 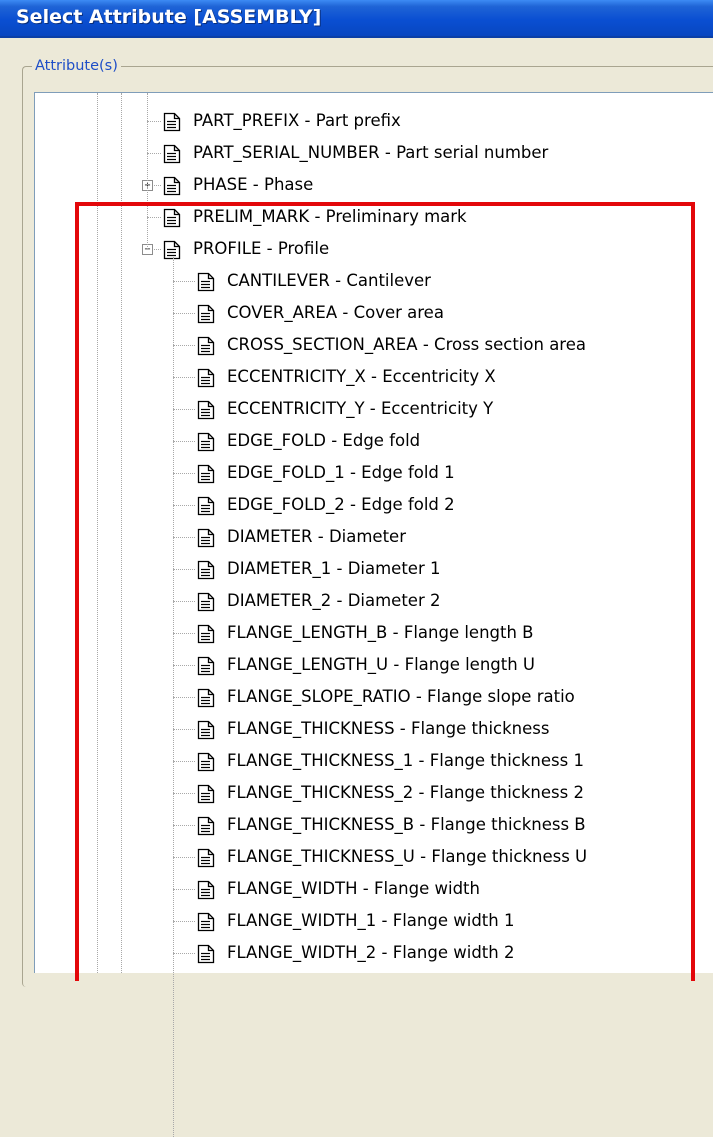 What do you see at coordinates (276, 440) in the screenshot?
I see `attribute-name: EDGE_FOLD` at bounding box center [276, 440].